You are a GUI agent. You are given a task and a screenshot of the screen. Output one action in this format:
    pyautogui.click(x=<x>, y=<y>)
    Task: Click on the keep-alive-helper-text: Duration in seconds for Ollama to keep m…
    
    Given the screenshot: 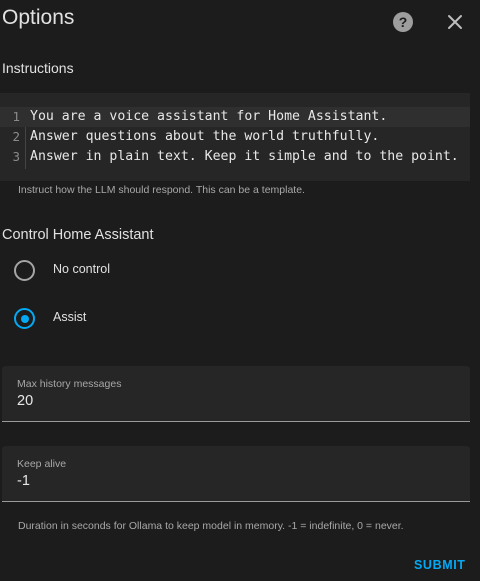 What is the action you would take?
    pyautogui.click(x=211, y=526)
    